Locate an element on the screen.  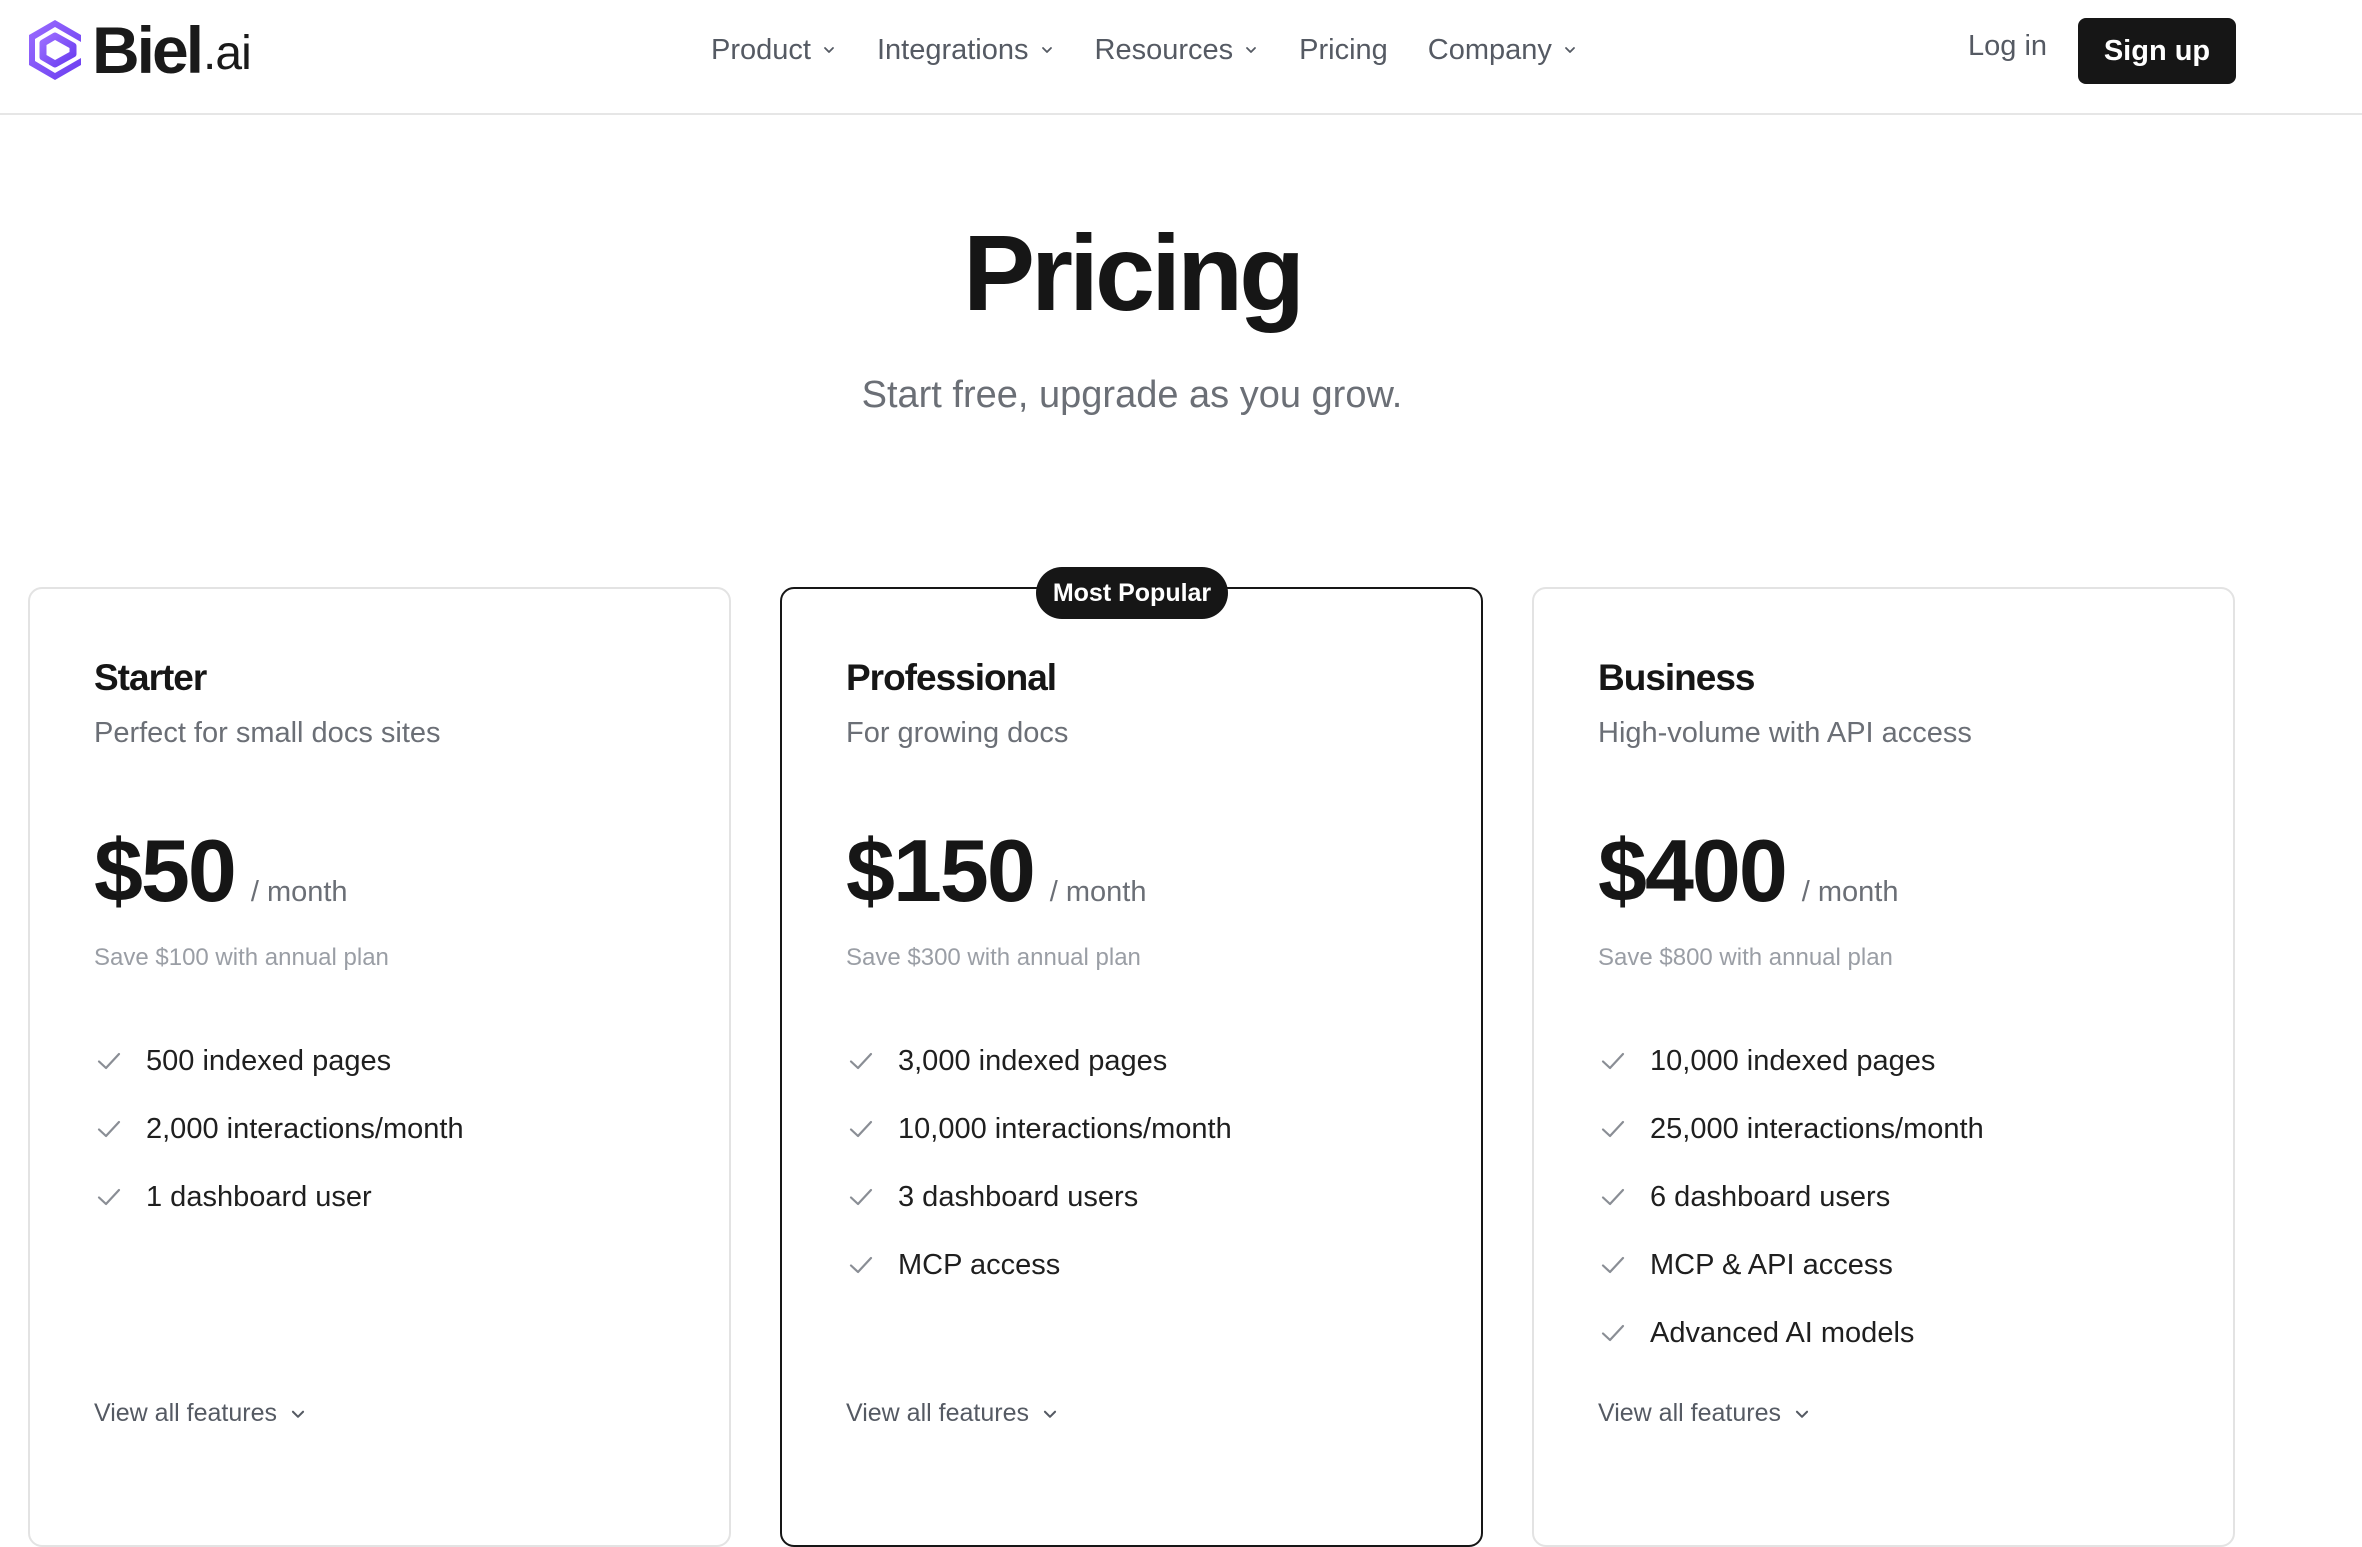
feature-item: 10,000 indexed pages is located at coordinates (1791, 1061).